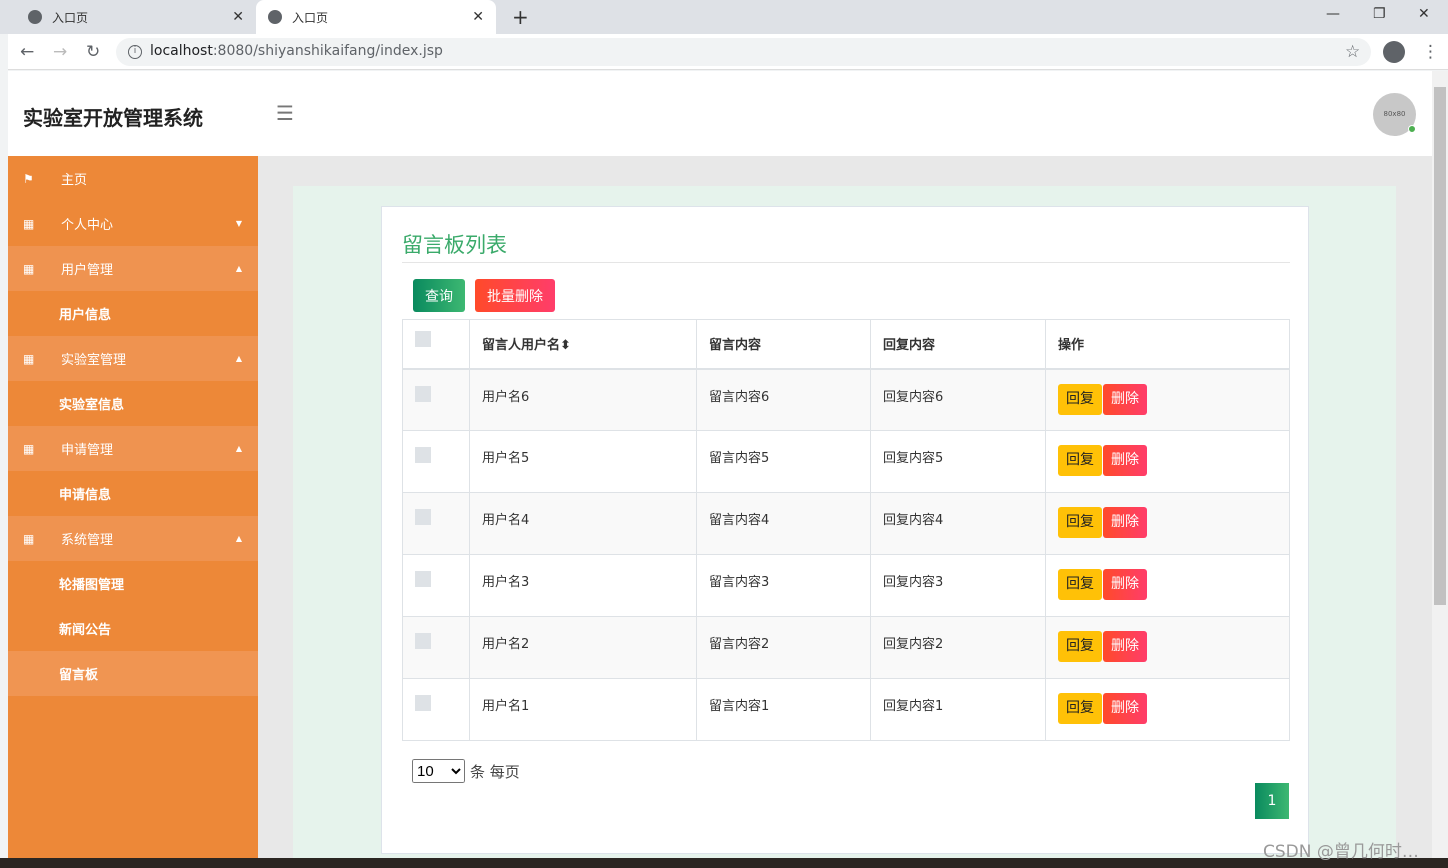  What do you see at coordinates (720, 113) in the screenshot?
I see `app-header: 实验室开放管理系统 ☰ 80x80` at bounding box center [720, 113].